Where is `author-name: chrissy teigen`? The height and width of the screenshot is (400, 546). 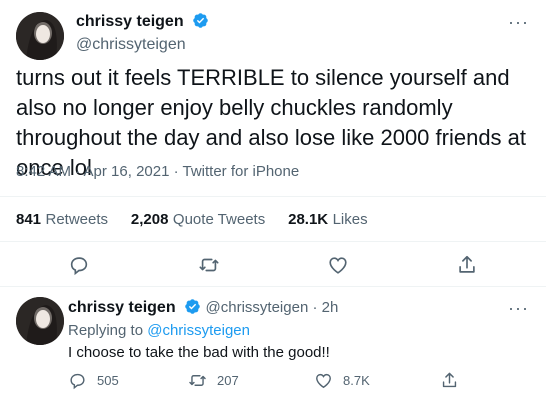
author-name: chrissy teigen is located at coordinates (130, 21).